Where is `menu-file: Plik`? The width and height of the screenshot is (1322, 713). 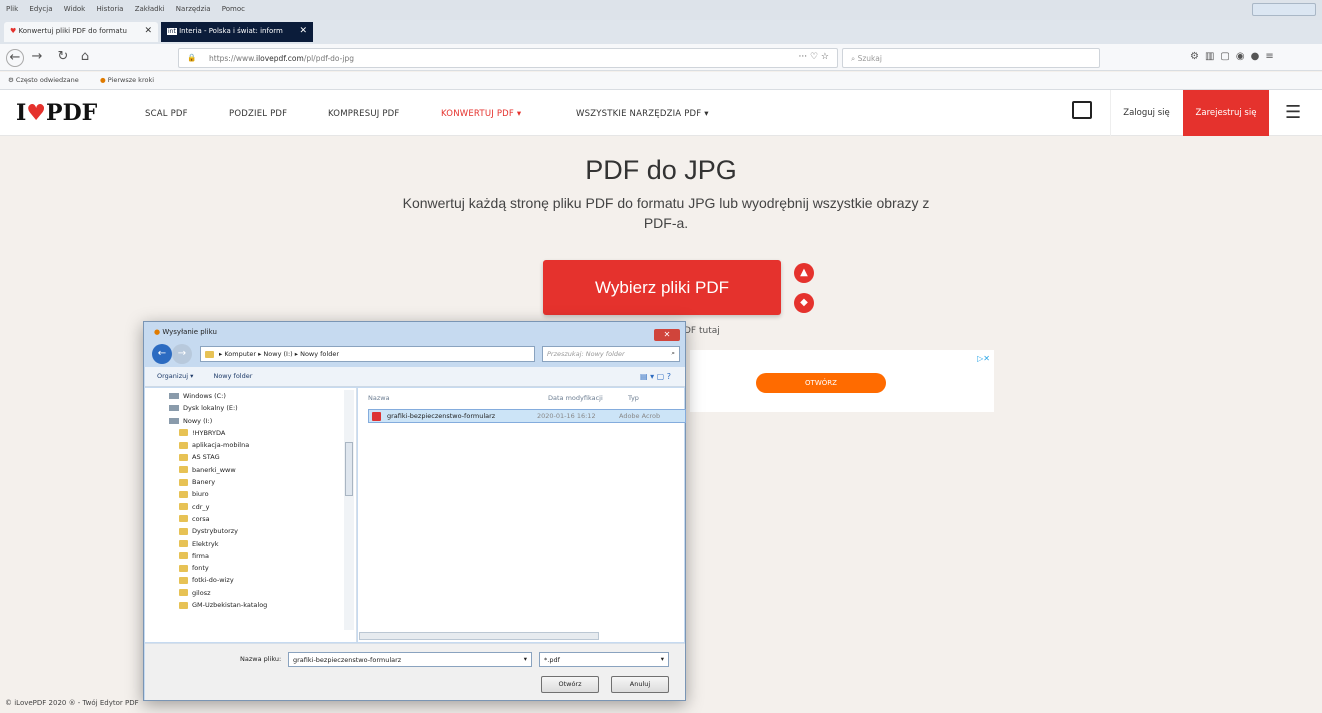
menu-file: Plik is located at coordinates (12, 9).